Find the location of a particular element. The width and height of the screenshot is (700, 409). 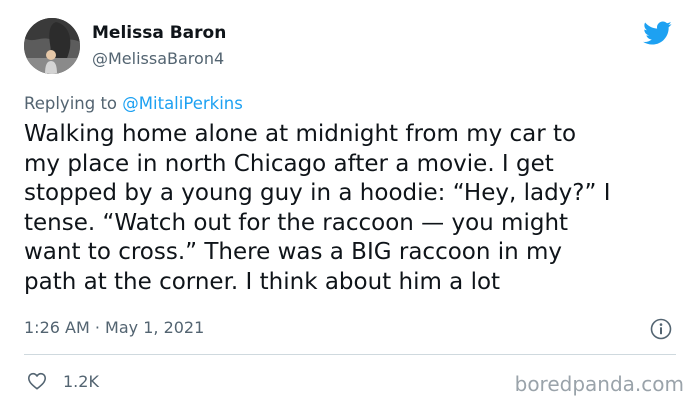

reply-mention-link: @MitaliPerkins is located at coordinates (182, 103).